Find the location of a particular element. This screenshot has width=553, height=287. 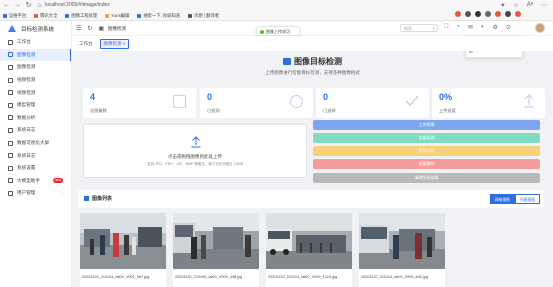

grid-view-button: 网格视图 is located at coordinates (502, 199).